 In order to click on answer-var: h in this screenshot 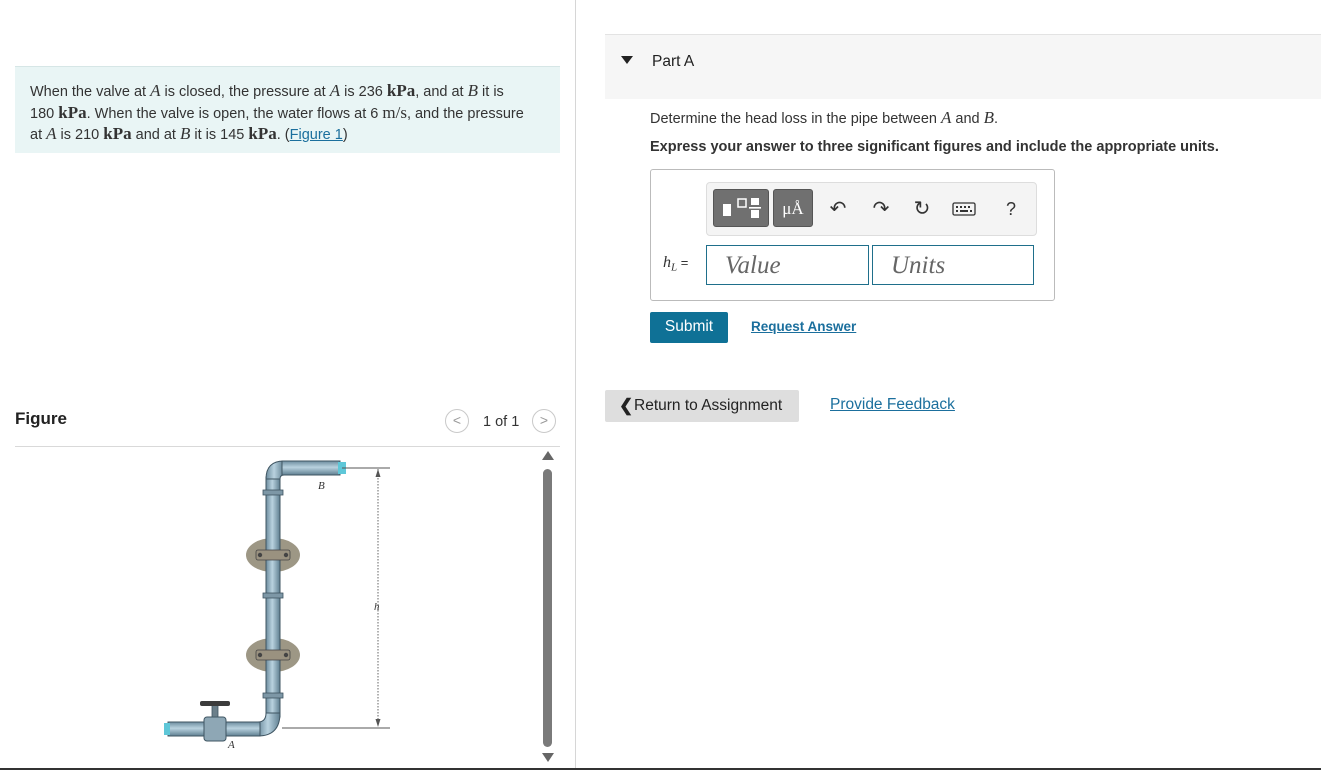, I will do `click(667, 262)`.